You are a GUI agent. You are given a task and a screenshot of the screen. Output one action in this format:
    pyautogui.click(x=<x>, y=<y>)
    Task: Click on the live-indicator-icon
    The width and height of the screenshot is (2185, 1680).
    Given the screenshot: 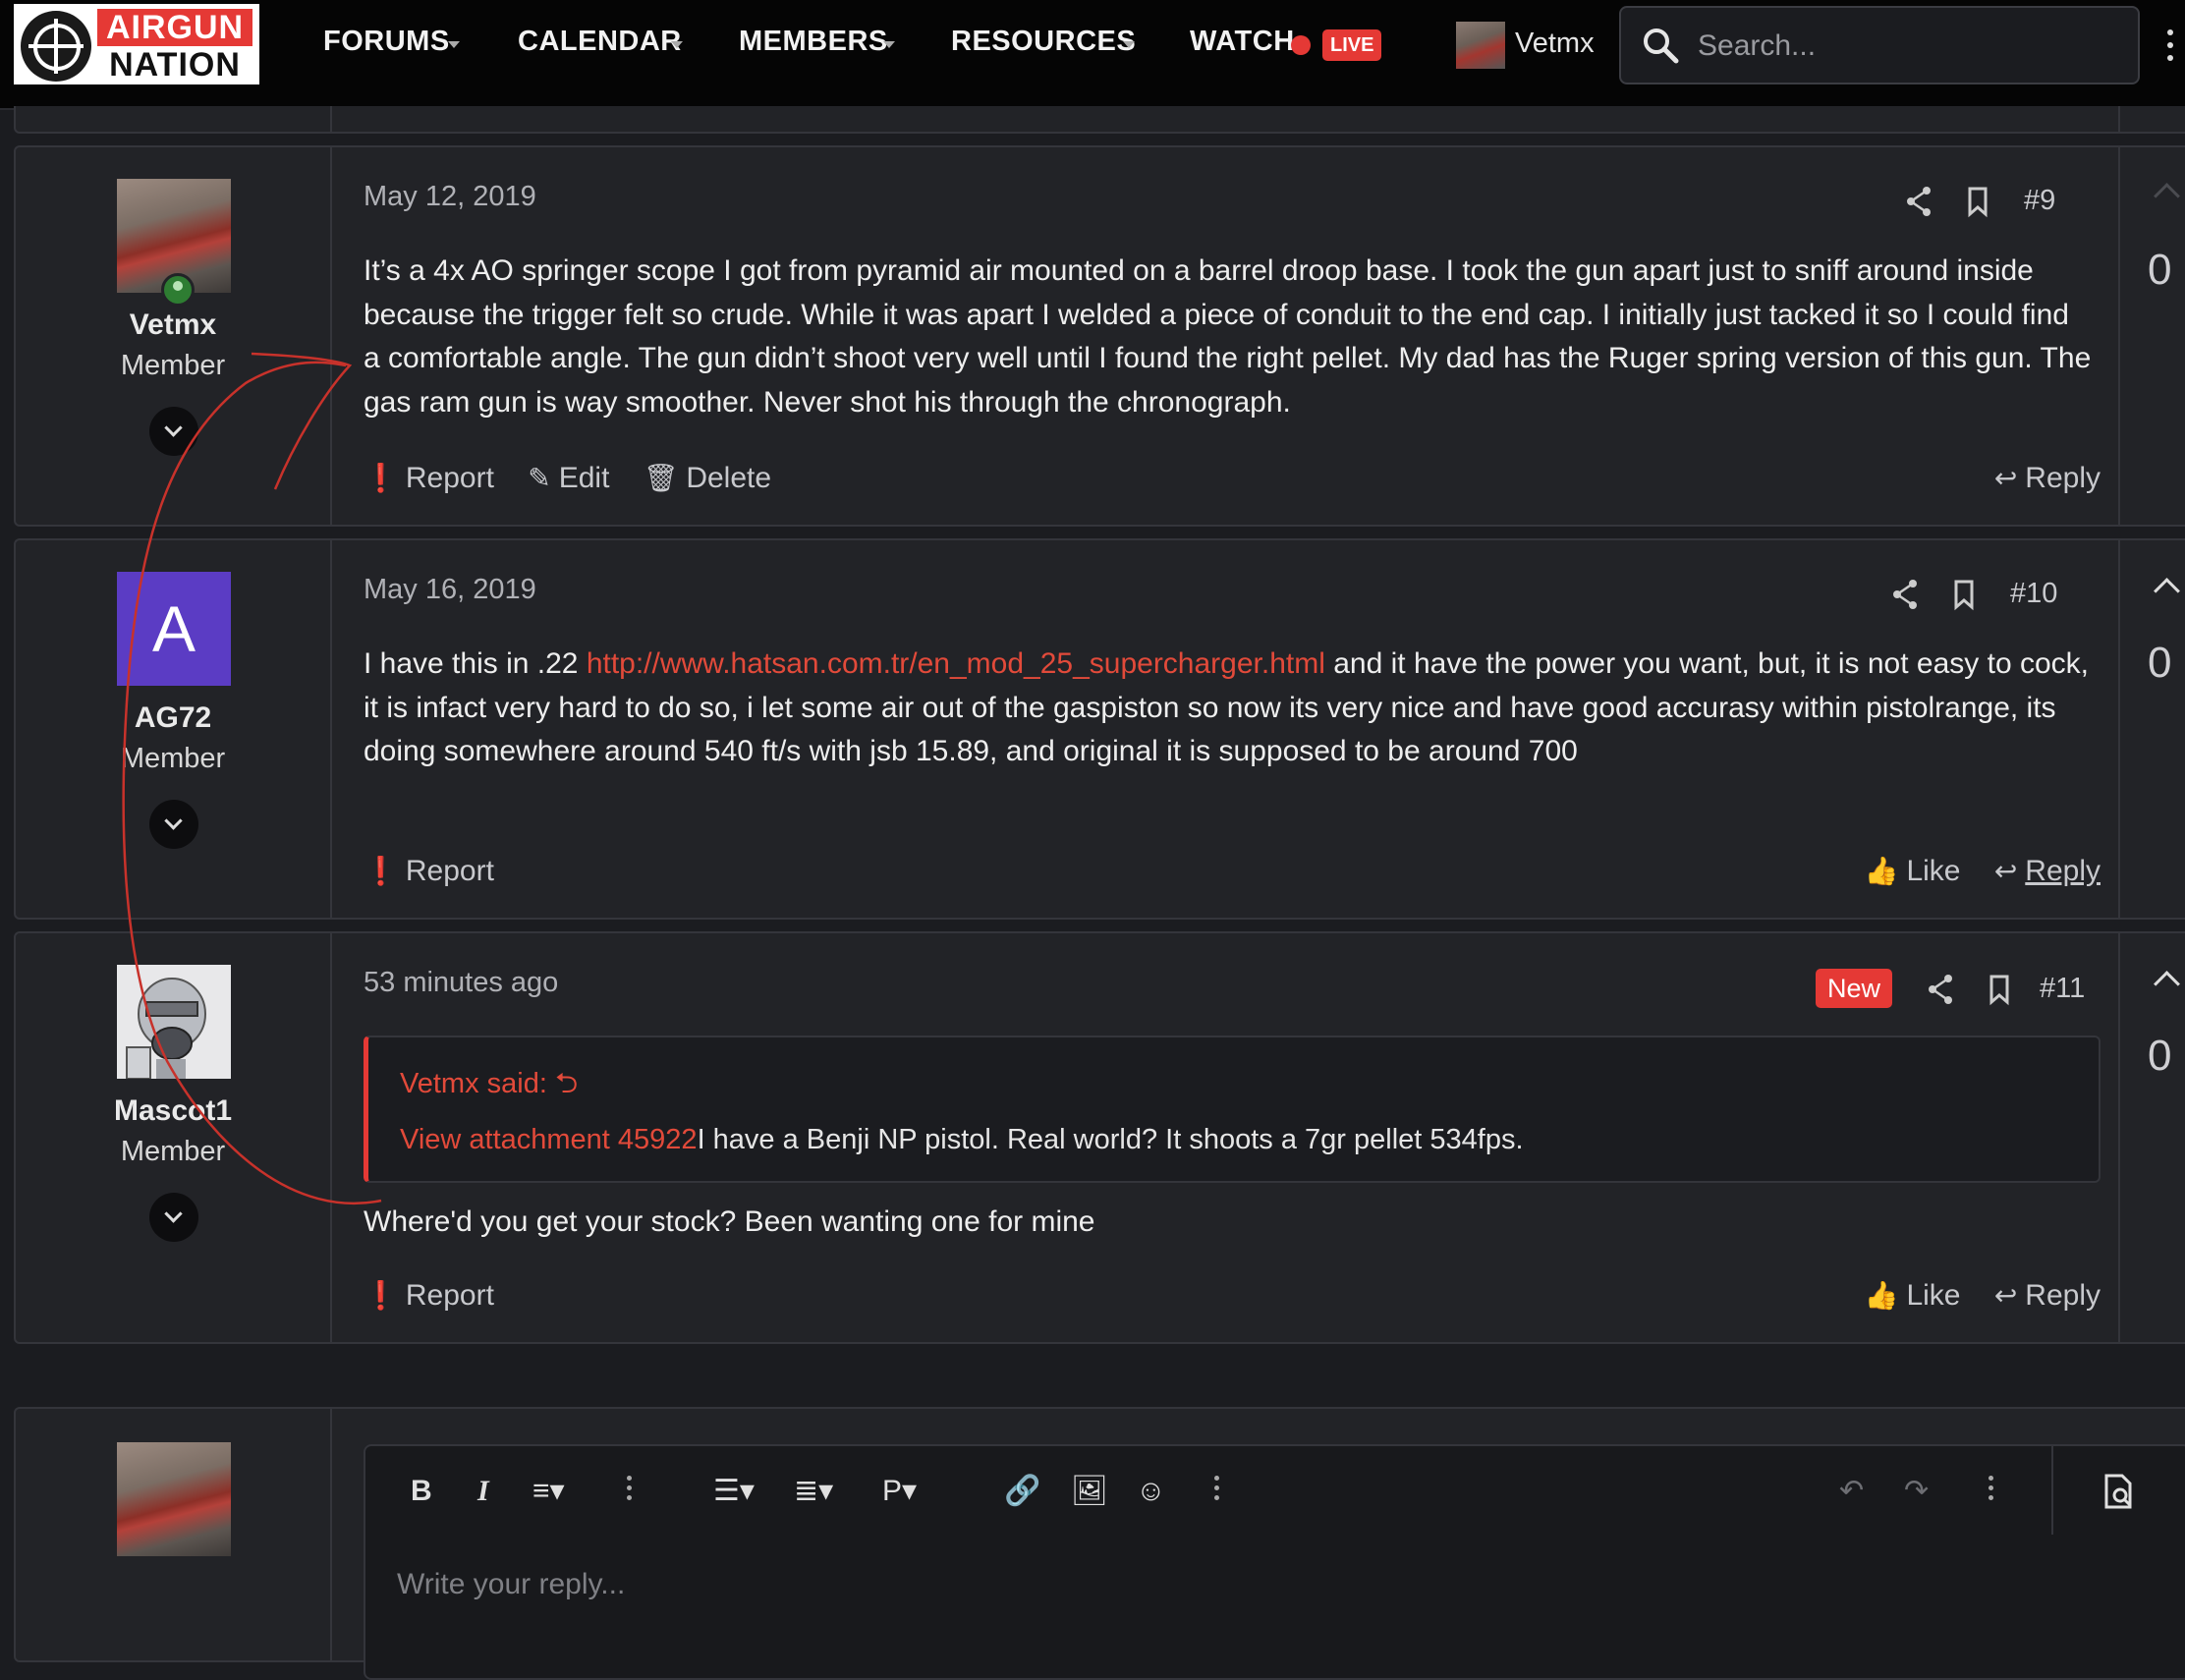 What is the action you would take?
    pyautogui.click(x=1301, y=45)
    